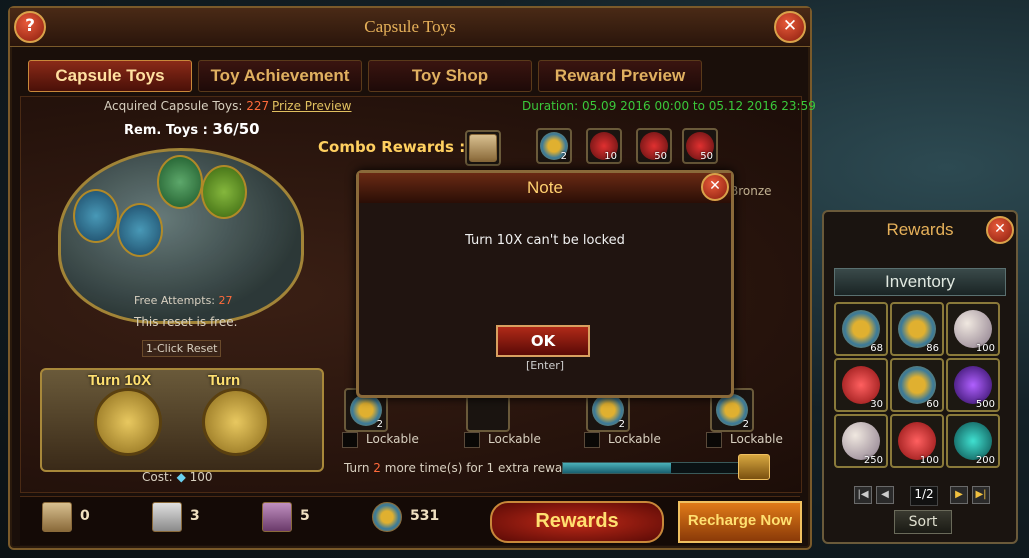  Describe the element at coordinates (182, 420) in the screenshot. I see `capsule-machine-base` at that location.